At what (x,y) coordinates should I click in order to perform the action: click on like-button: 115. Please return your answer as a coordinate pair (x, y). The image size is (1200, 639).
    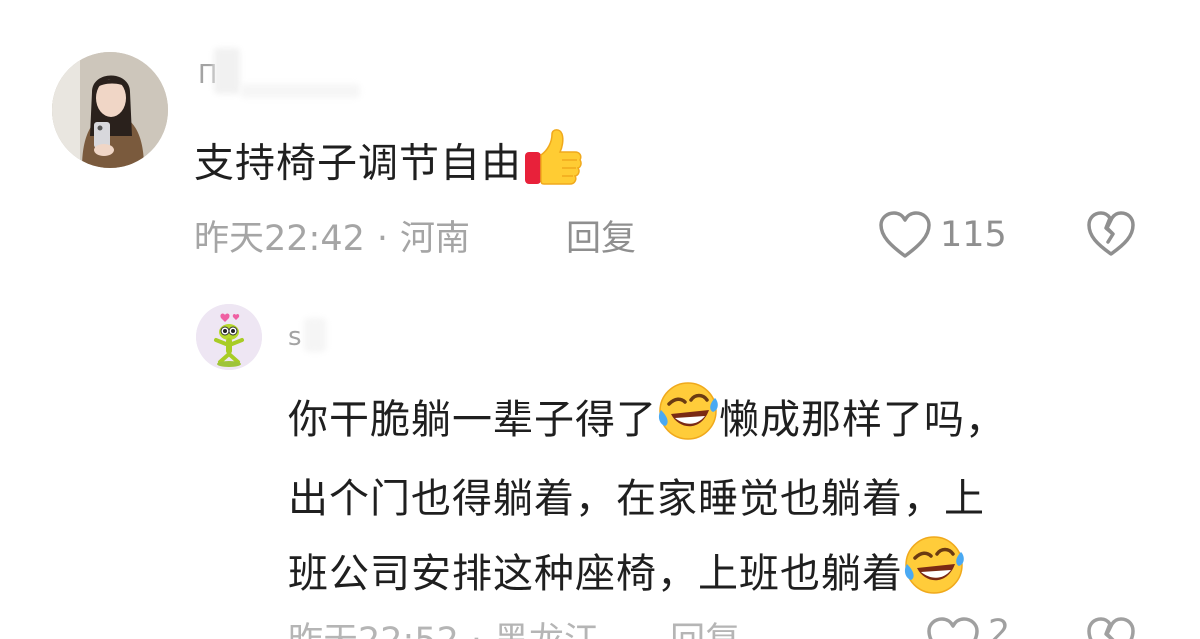
    Looking at the image, I should click on (942, 235).